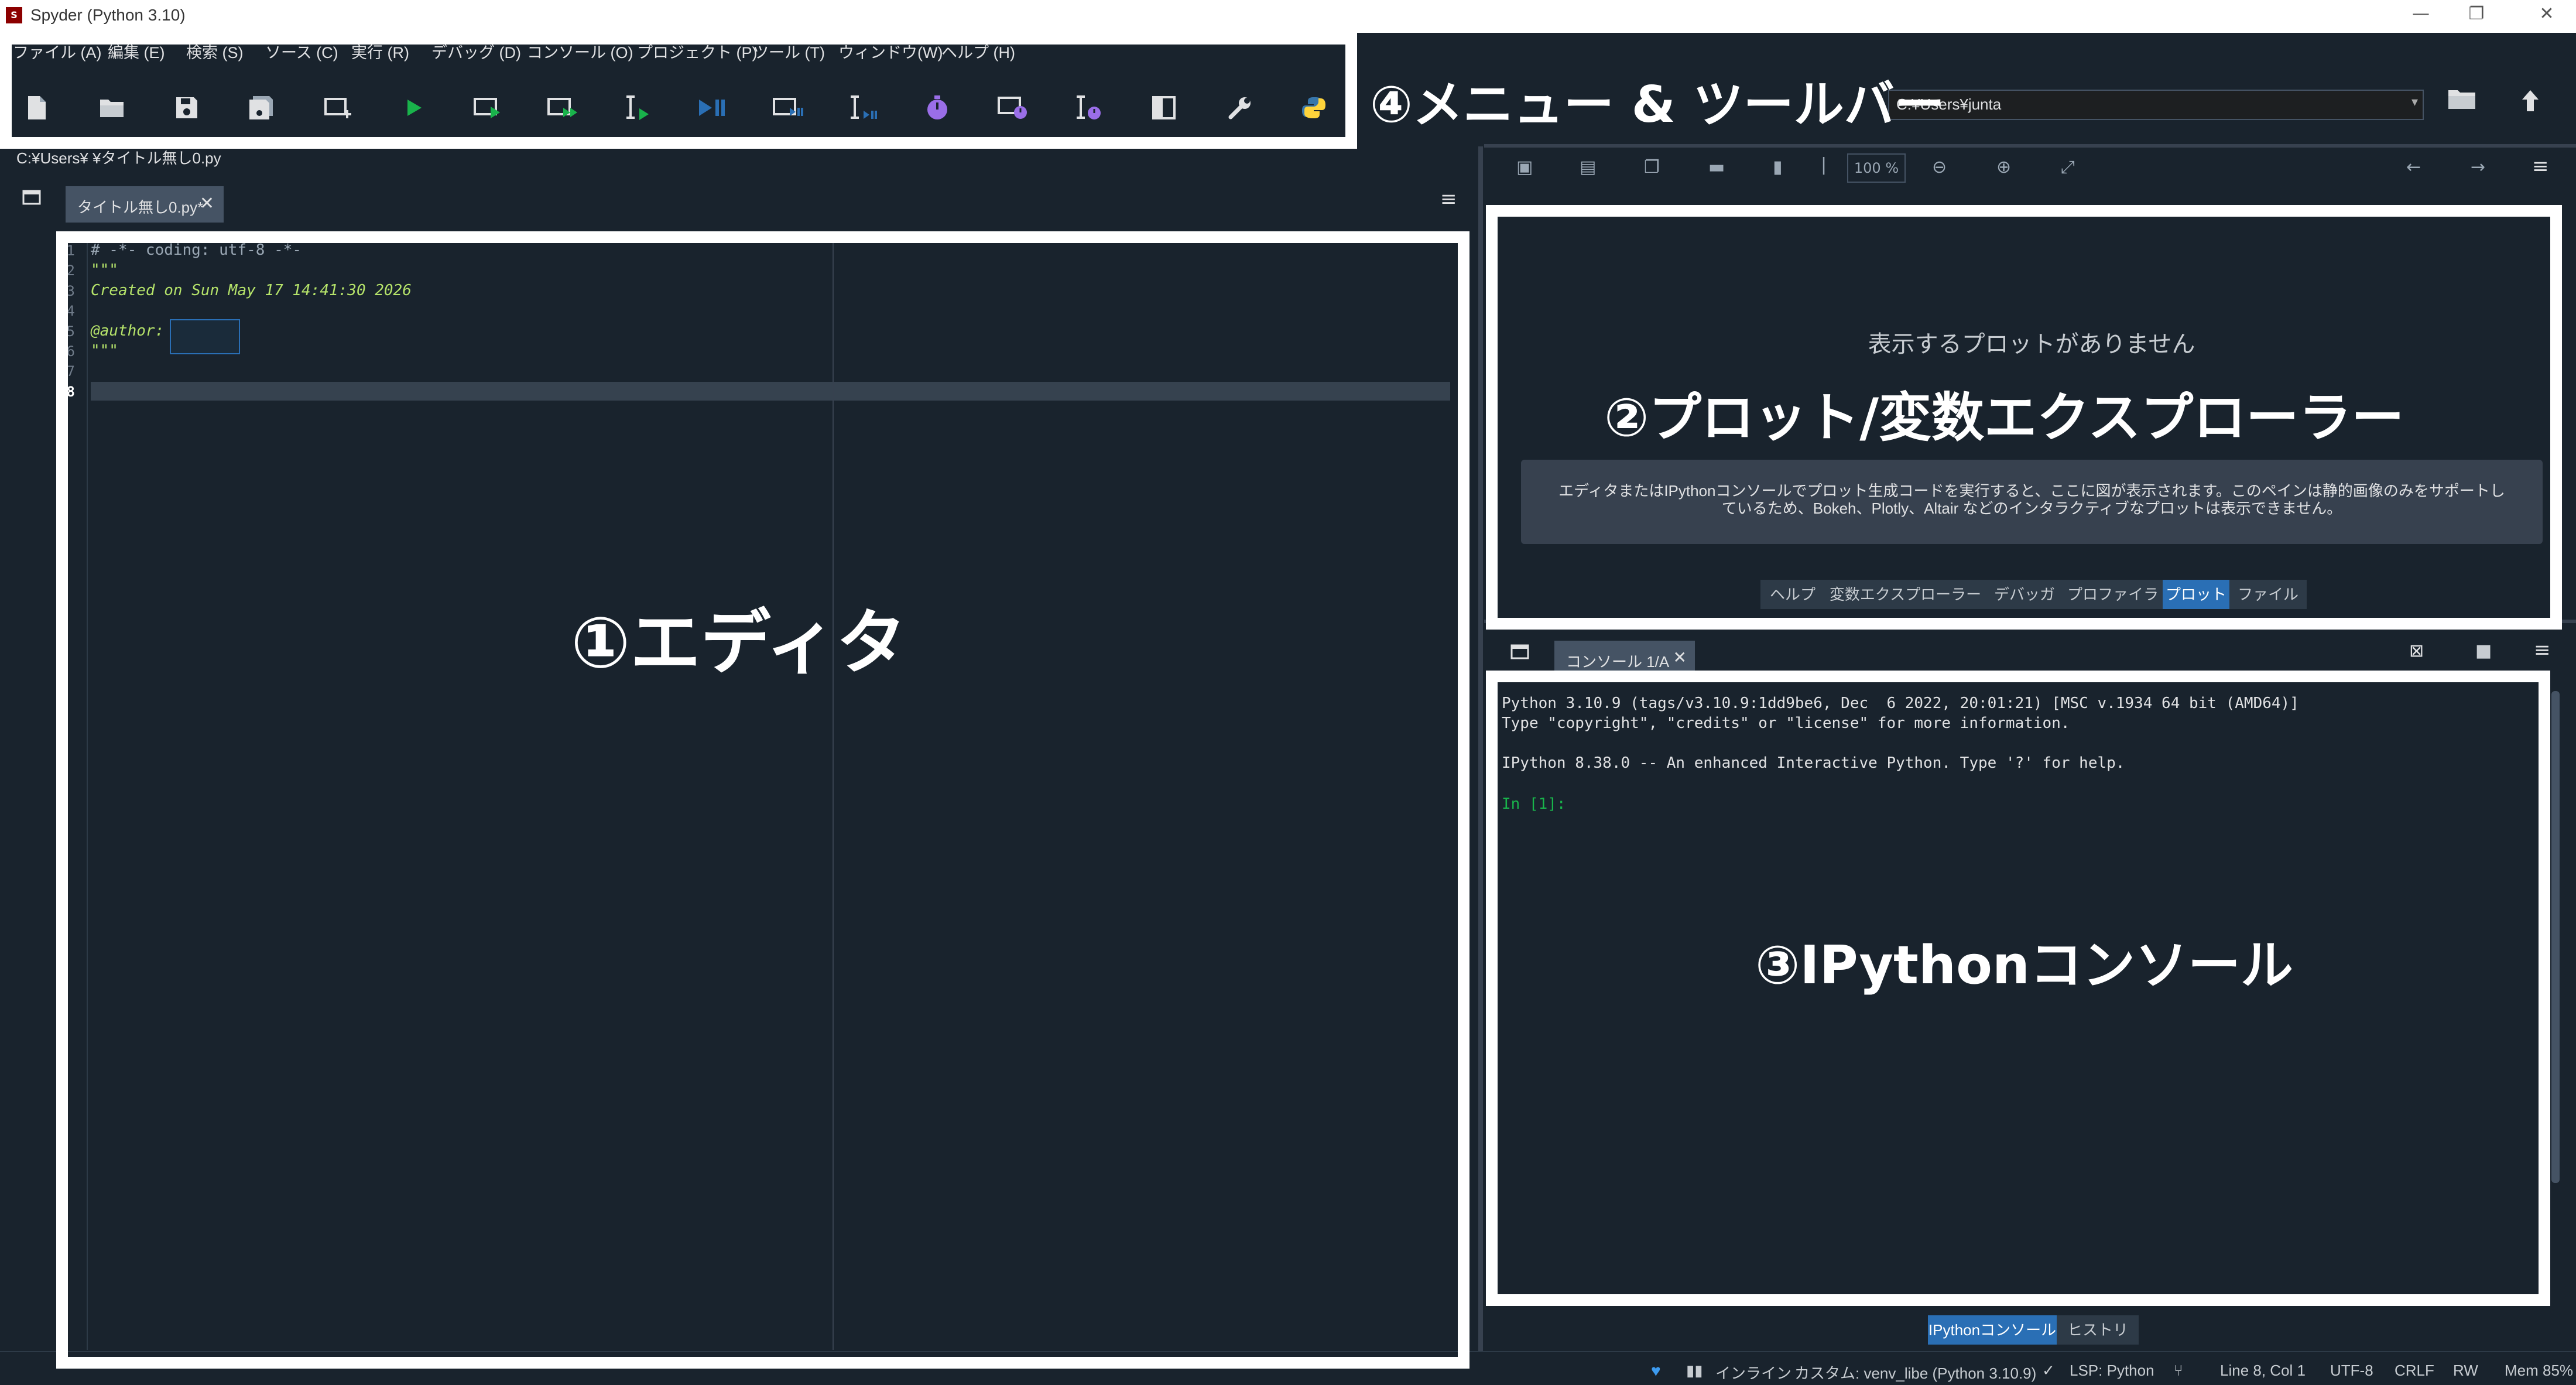 Image resolution: width=2576 pixels, height=1385 pixels. What do you see at coordinates (1876, 168) in the screenshot?
I see `zoom-field: 100 %` at bounding box center [1876, 168].